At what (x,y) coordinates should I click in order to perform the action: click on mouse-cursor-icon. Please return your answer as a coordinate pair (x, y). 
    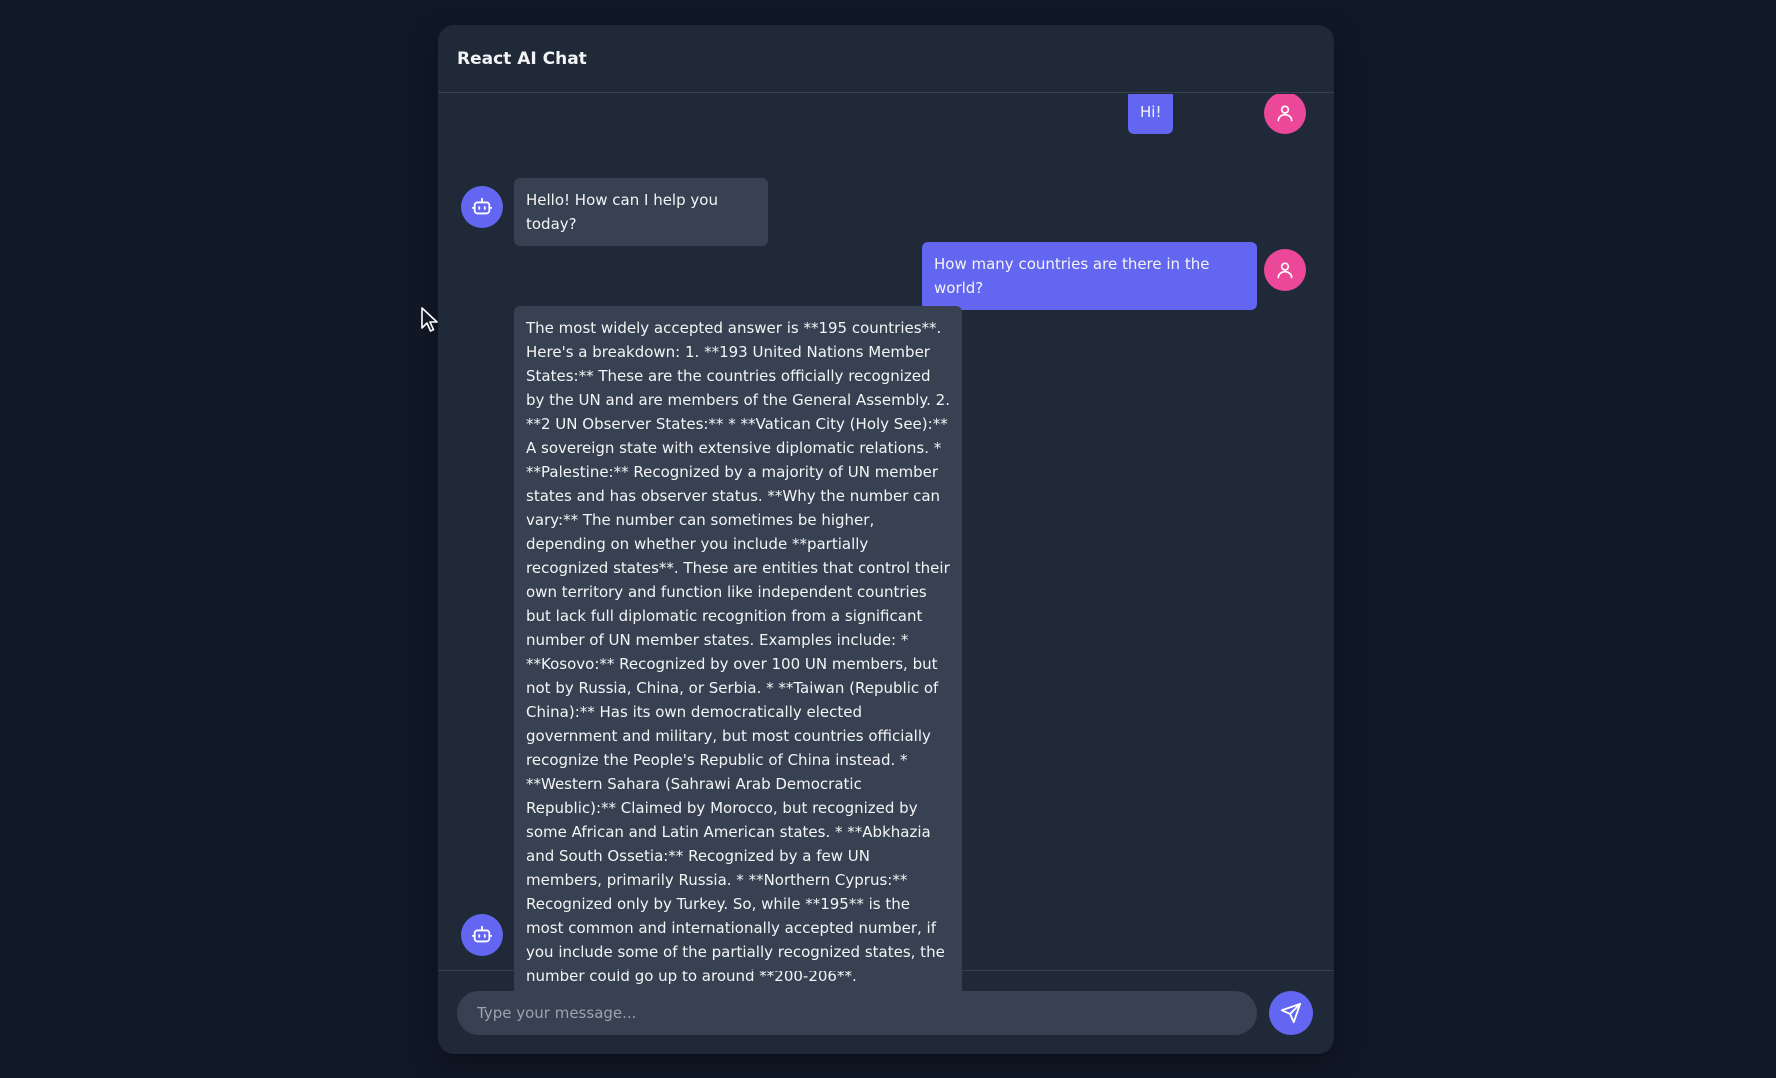
    Looking at the image, I should click on (429, 319).